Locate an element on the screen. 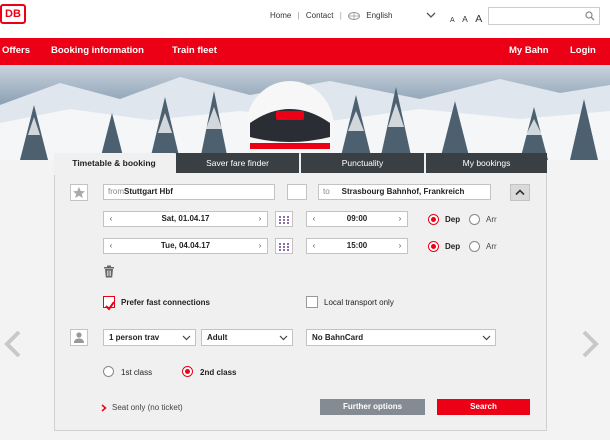  seat-only-link: Seat only (no ticket) is located at coordinates (147, 407).